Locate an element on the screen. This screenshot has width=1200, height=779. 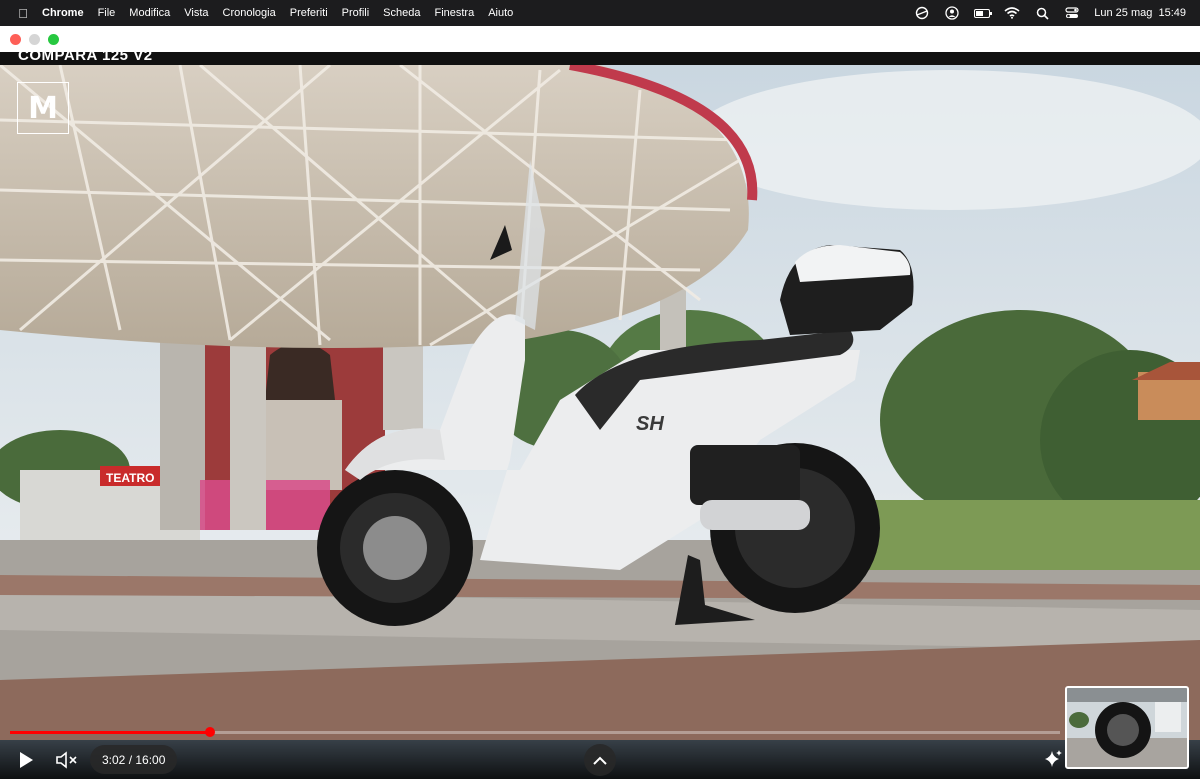
preview-thumbnail is located at coordinates (1127, 727).